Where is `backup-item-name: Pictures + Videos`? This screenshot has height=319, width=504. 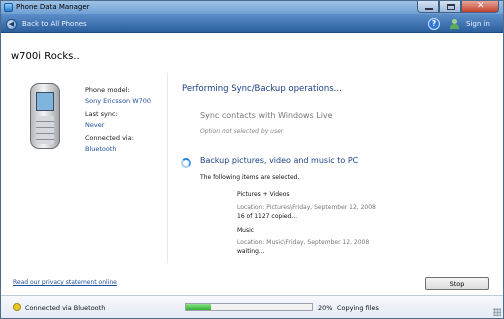
backup-item-name: Pictures + Videos is located at coordinates (263, 194).